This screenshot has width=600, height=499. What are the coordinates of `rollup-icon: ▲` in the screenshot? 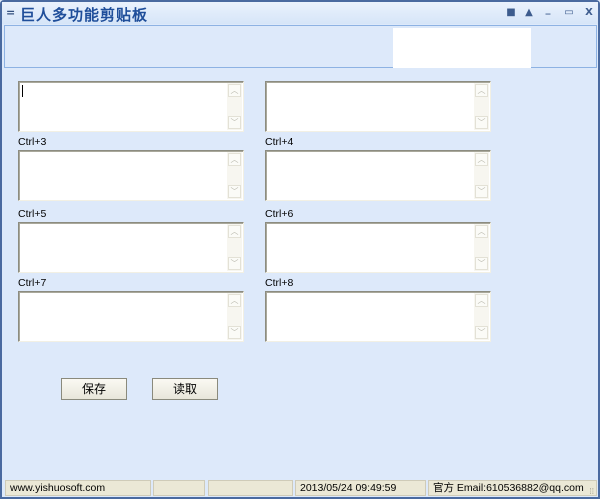 It's located at (529, 12).